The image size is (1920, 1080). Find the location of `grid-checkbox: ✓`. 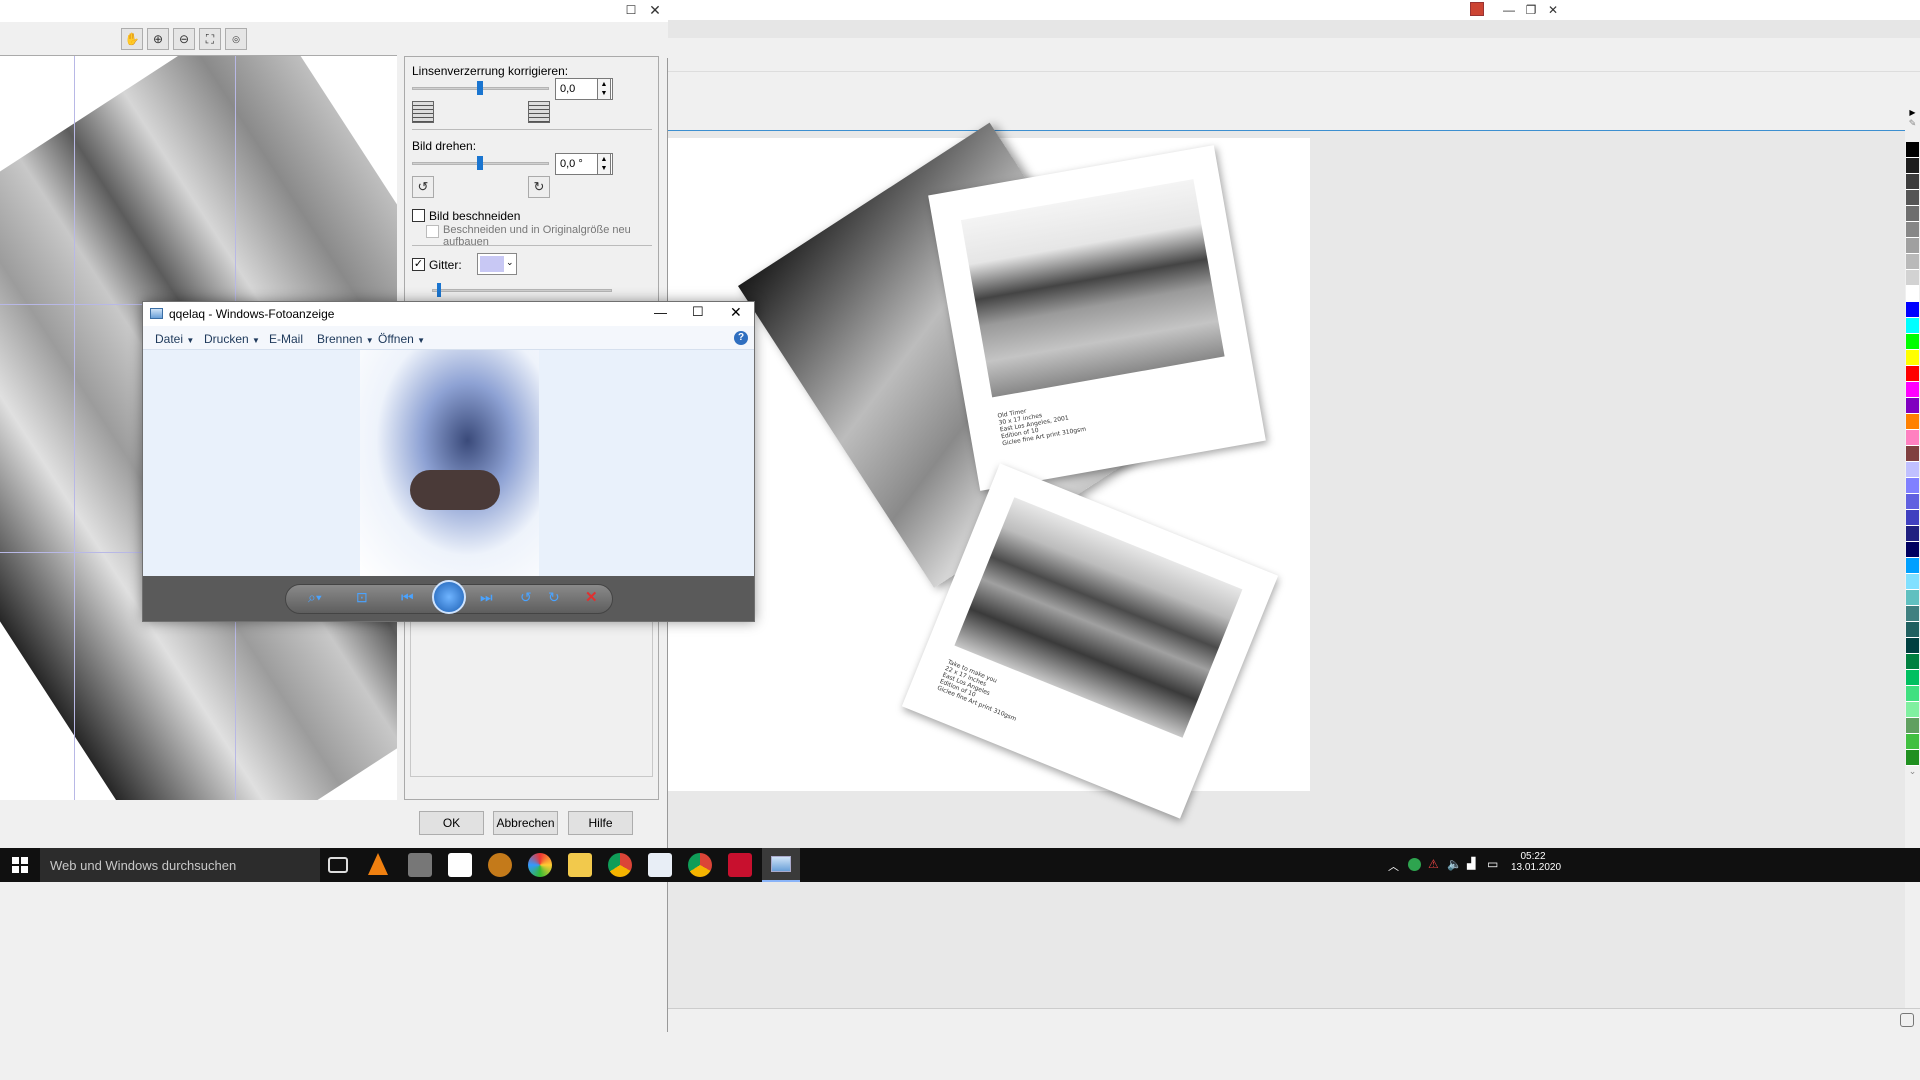

grid-checkbox: ✓ is located at coordinates (418, 264).